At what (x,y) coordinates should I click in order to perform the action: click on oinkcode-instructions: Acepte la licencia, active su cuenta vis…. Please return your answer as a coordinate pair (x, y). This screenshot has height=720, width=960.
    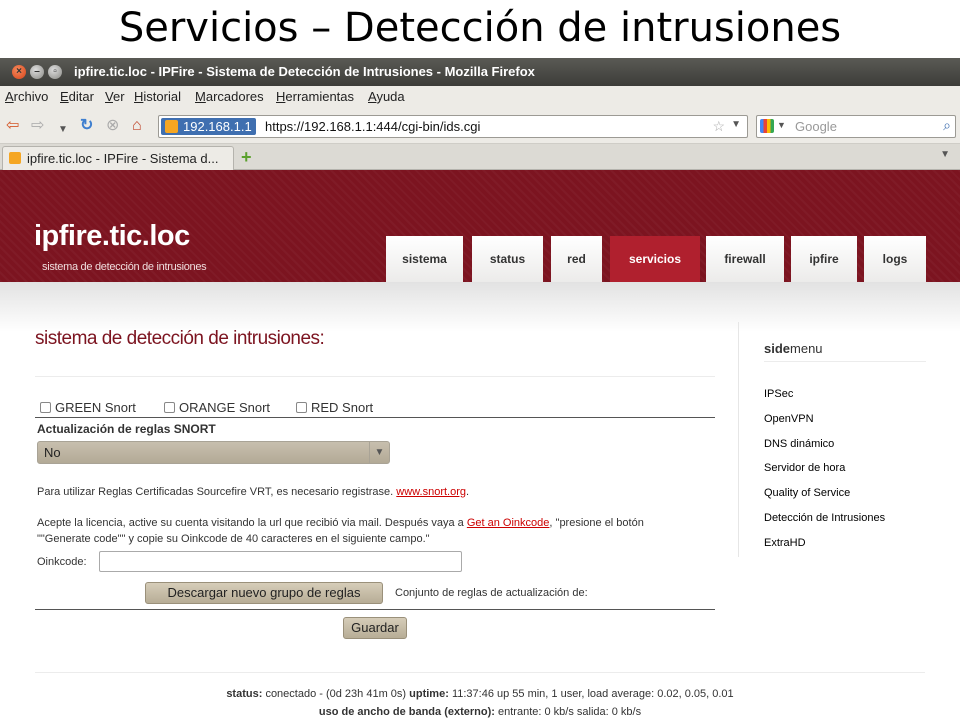
    Looking at the image, I should click on (340, 531).